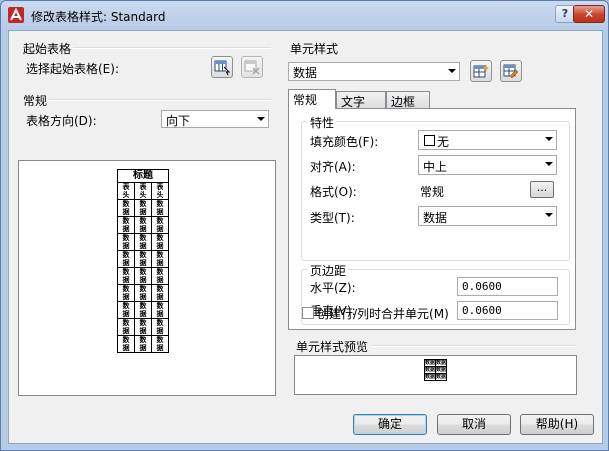 The image size is (609, 451). Describe the element at coordinates (482, 310) in the screenshot. I see `vertical-margin-value: 0.0600` at that location.